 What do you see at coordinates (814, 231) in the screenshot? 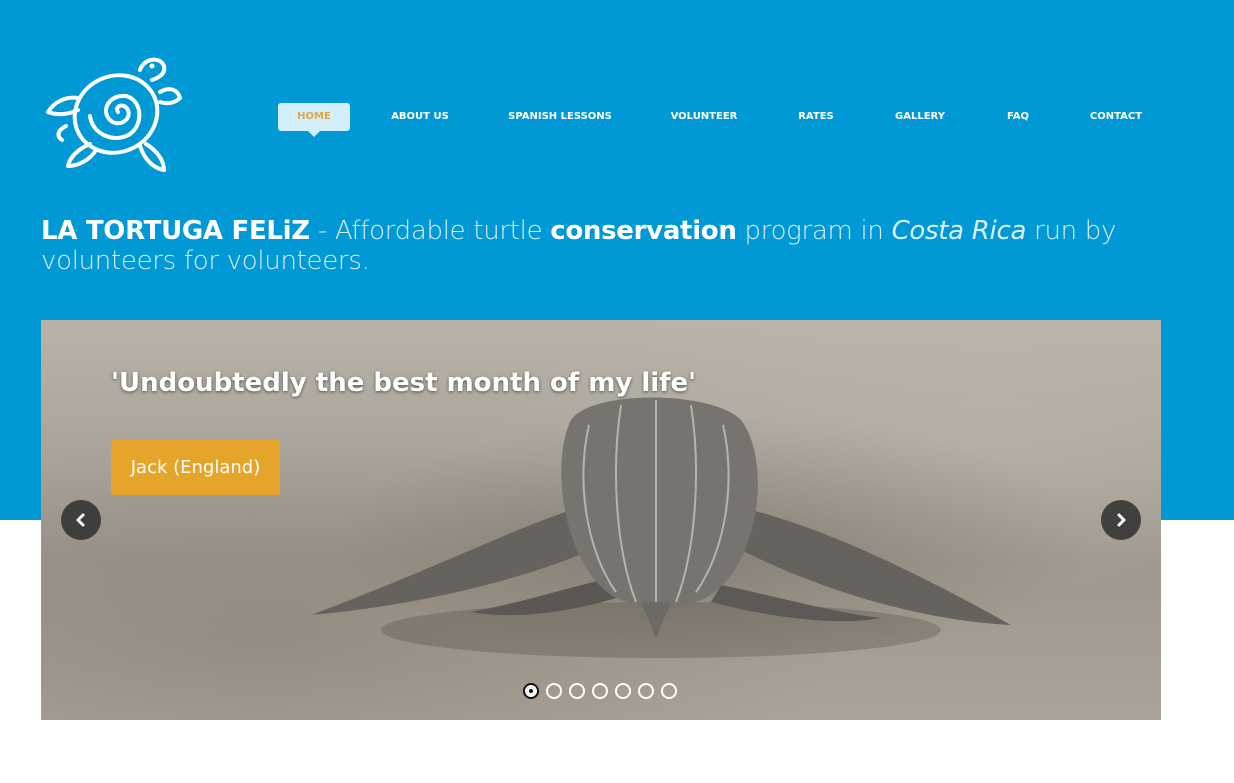
I see `tagline-text-2: program in` at bounding box center [814, 231].